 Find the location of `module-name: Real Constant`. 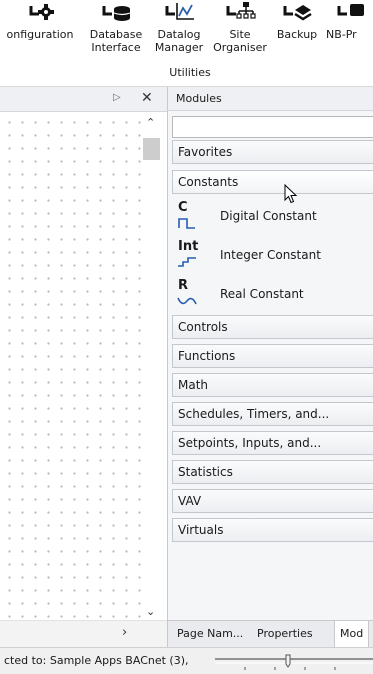

module-name: Real Constant is located at coordinates (262, 294).